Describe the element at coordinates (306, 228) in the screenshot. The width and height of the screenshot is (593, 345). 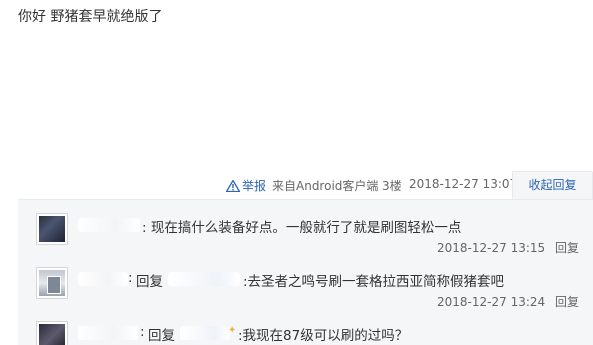
I see `reply-body: 现在搞什么装备好点。一般就行了就是刷图轻松一点` at that location.